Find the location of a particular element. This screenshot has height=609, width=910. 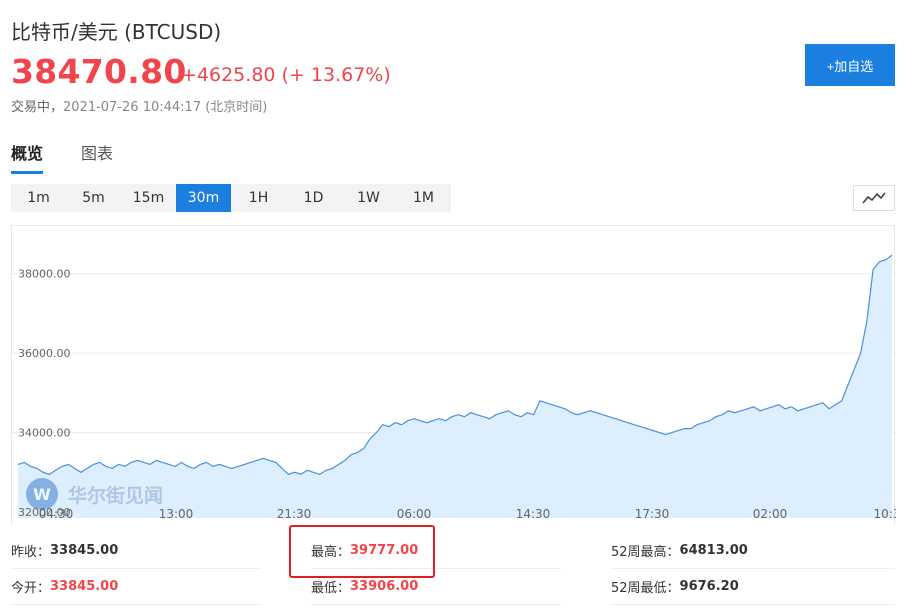

chart-type-button is located at coordinates (874, 198).